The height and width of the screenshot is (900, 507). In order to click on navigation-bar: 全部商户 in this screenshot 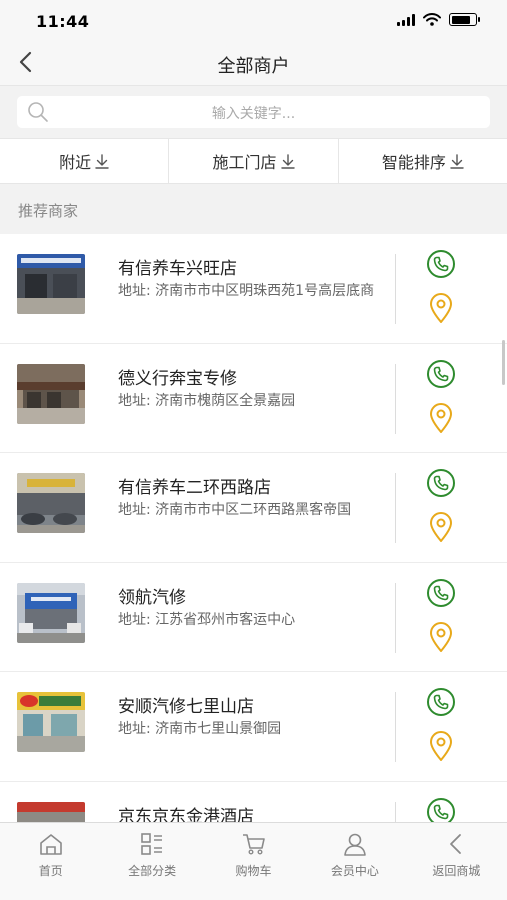, I will do `click(253, 63)`.